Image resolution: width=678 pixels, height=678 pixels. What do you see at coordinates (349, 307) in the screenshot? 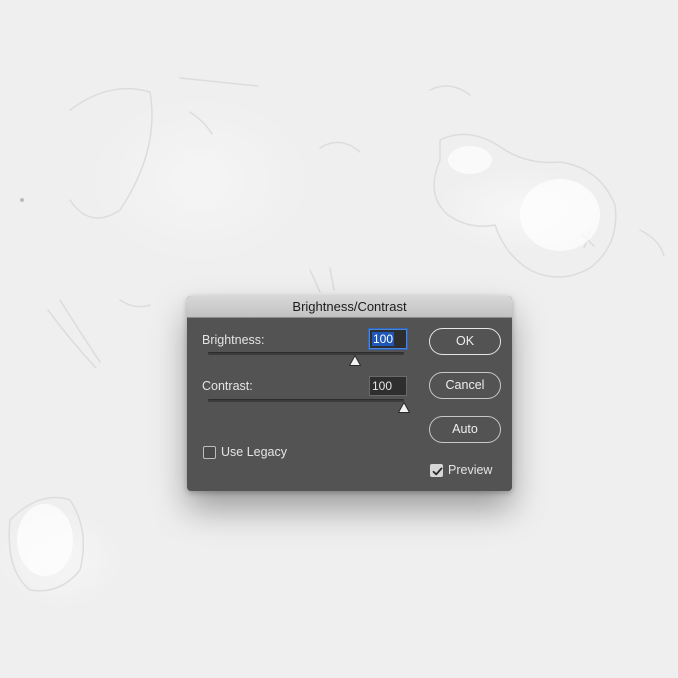
I see `dialog-title: Brightness/Contrast` at bounding box center [349, 307].